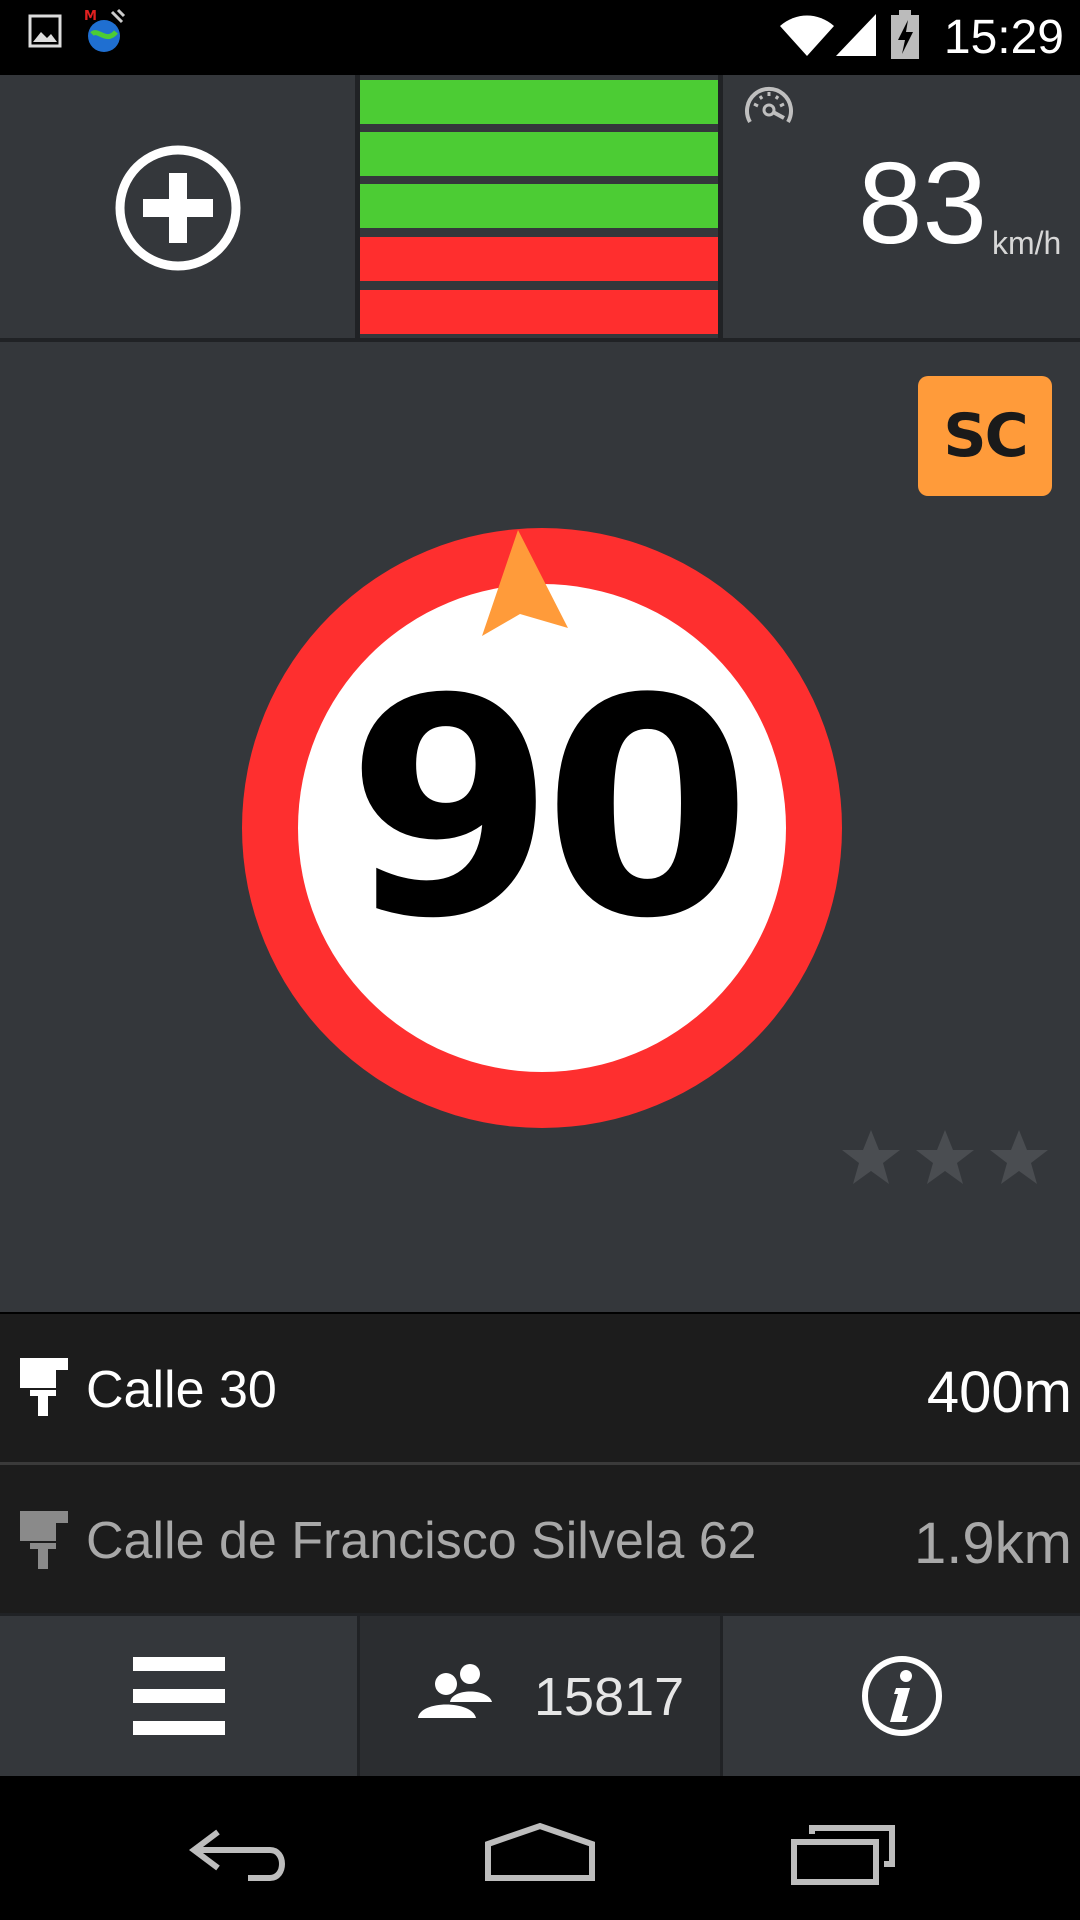 The image size is (1080, 1920). I want to click on menu-icon, so click(178, 1696).